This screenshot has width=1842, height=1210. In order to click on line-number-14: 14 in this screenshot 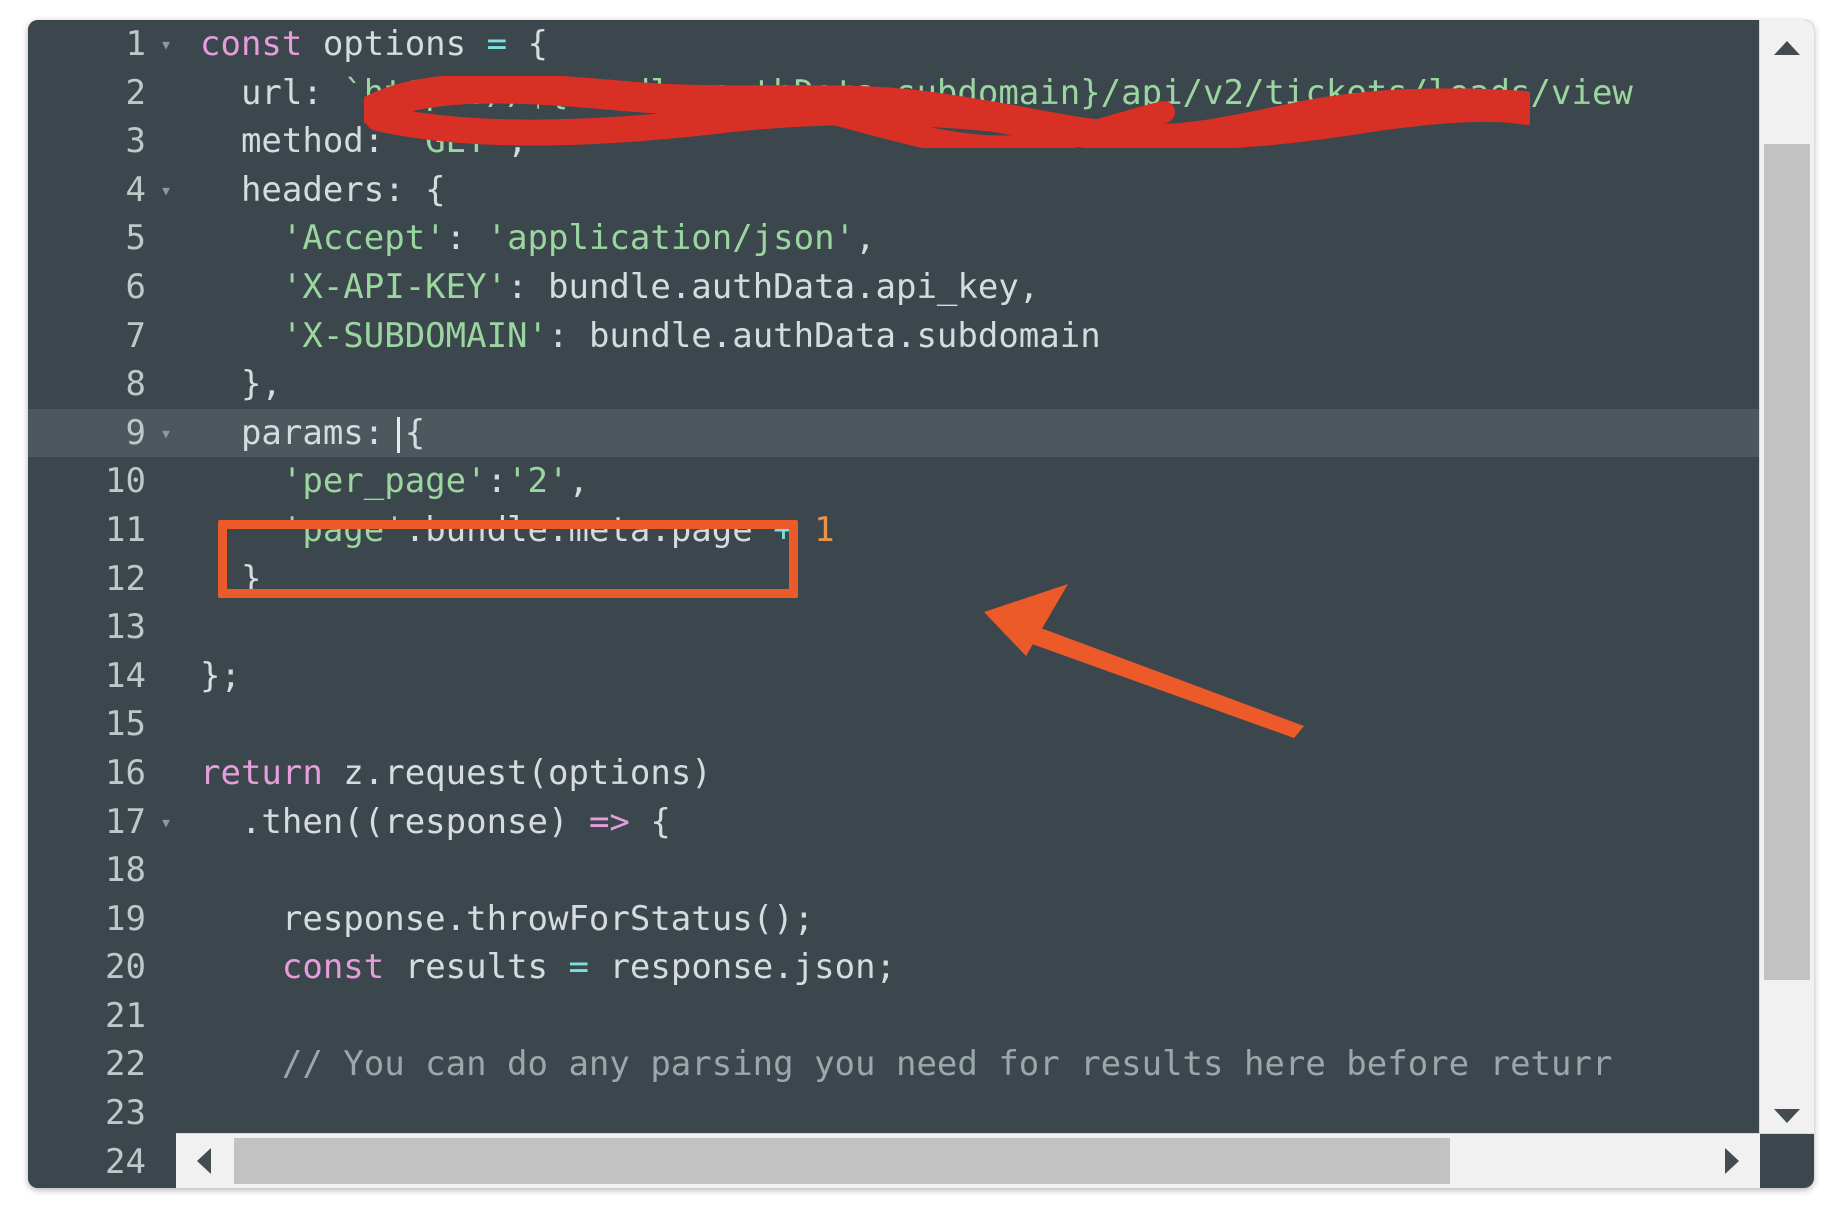, I will do `click(125, 675)`.